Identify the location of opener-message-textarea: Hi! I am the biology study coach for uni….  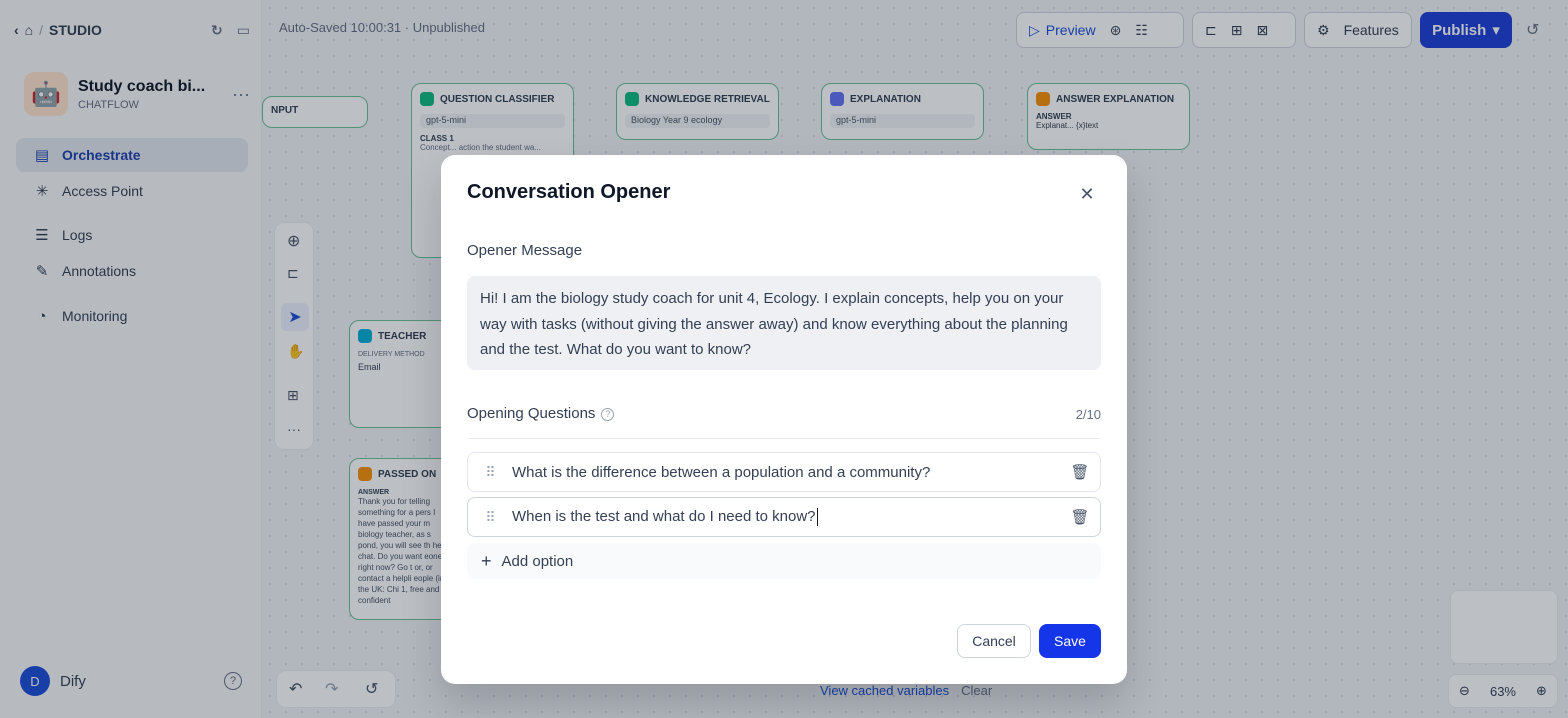
(784, 323).